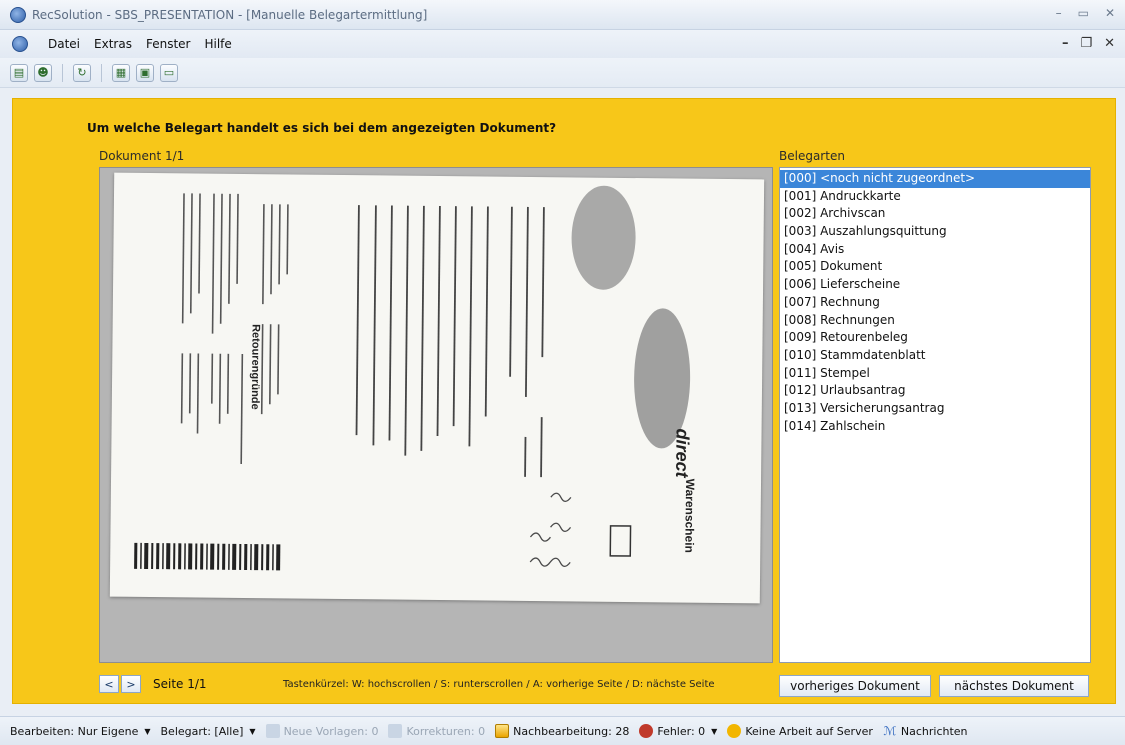 The width and height of the screenshot is (1125, 745). Describe the element at coordinates (935, 303) in the screenshot. I see `belegart-item: [007] Rechnung` at that location.